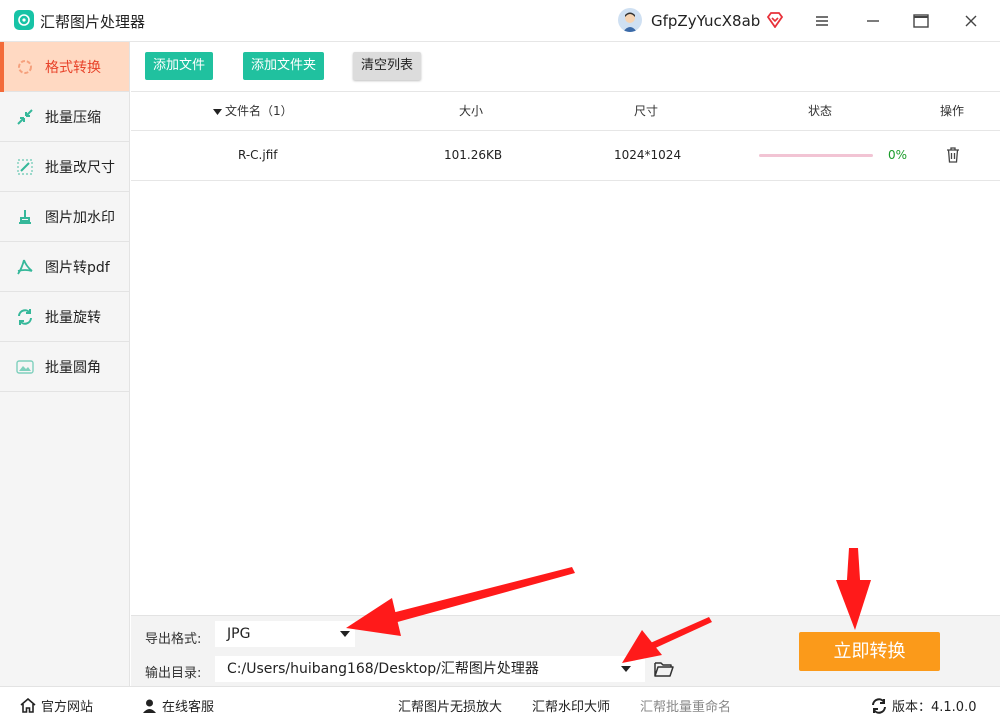 The image size is (1000, 720). I want to click on format-label: 导出格式:, so click(173, 639).